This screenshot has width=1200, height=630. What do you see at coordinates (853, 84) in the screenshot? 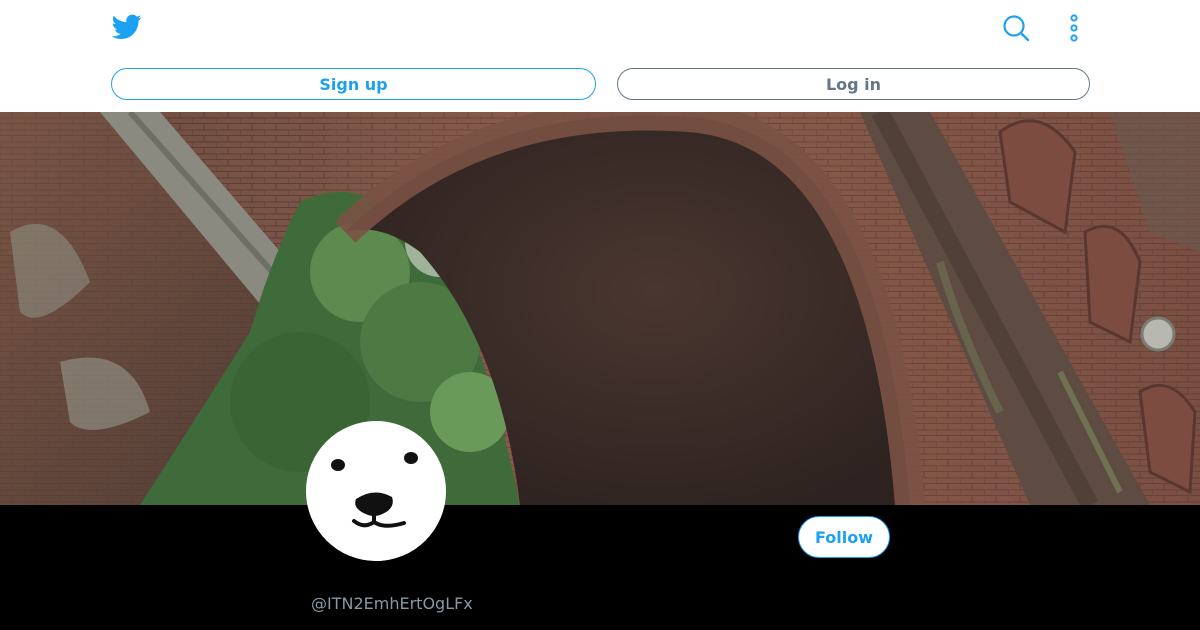
I see `login-button: Log in` at bounding box center [853, 84].